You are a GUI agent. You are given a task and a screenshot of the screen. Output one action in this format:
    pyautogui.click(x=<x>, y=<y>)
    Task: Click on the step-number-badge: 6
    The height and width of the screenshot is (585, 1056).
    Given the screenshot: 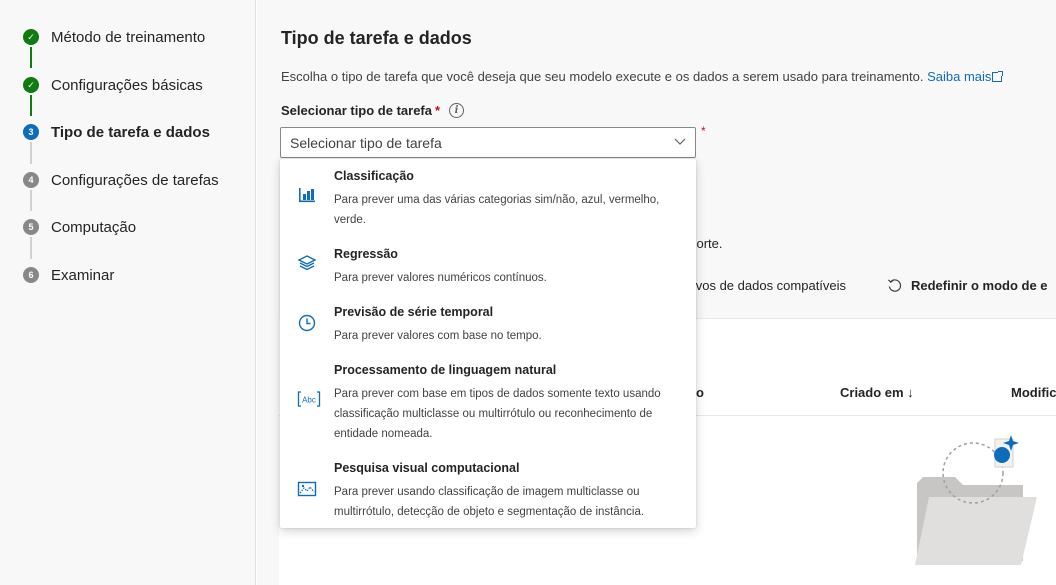 What is the action you would take?
    pyautogui.click(x=31, y=275)
    